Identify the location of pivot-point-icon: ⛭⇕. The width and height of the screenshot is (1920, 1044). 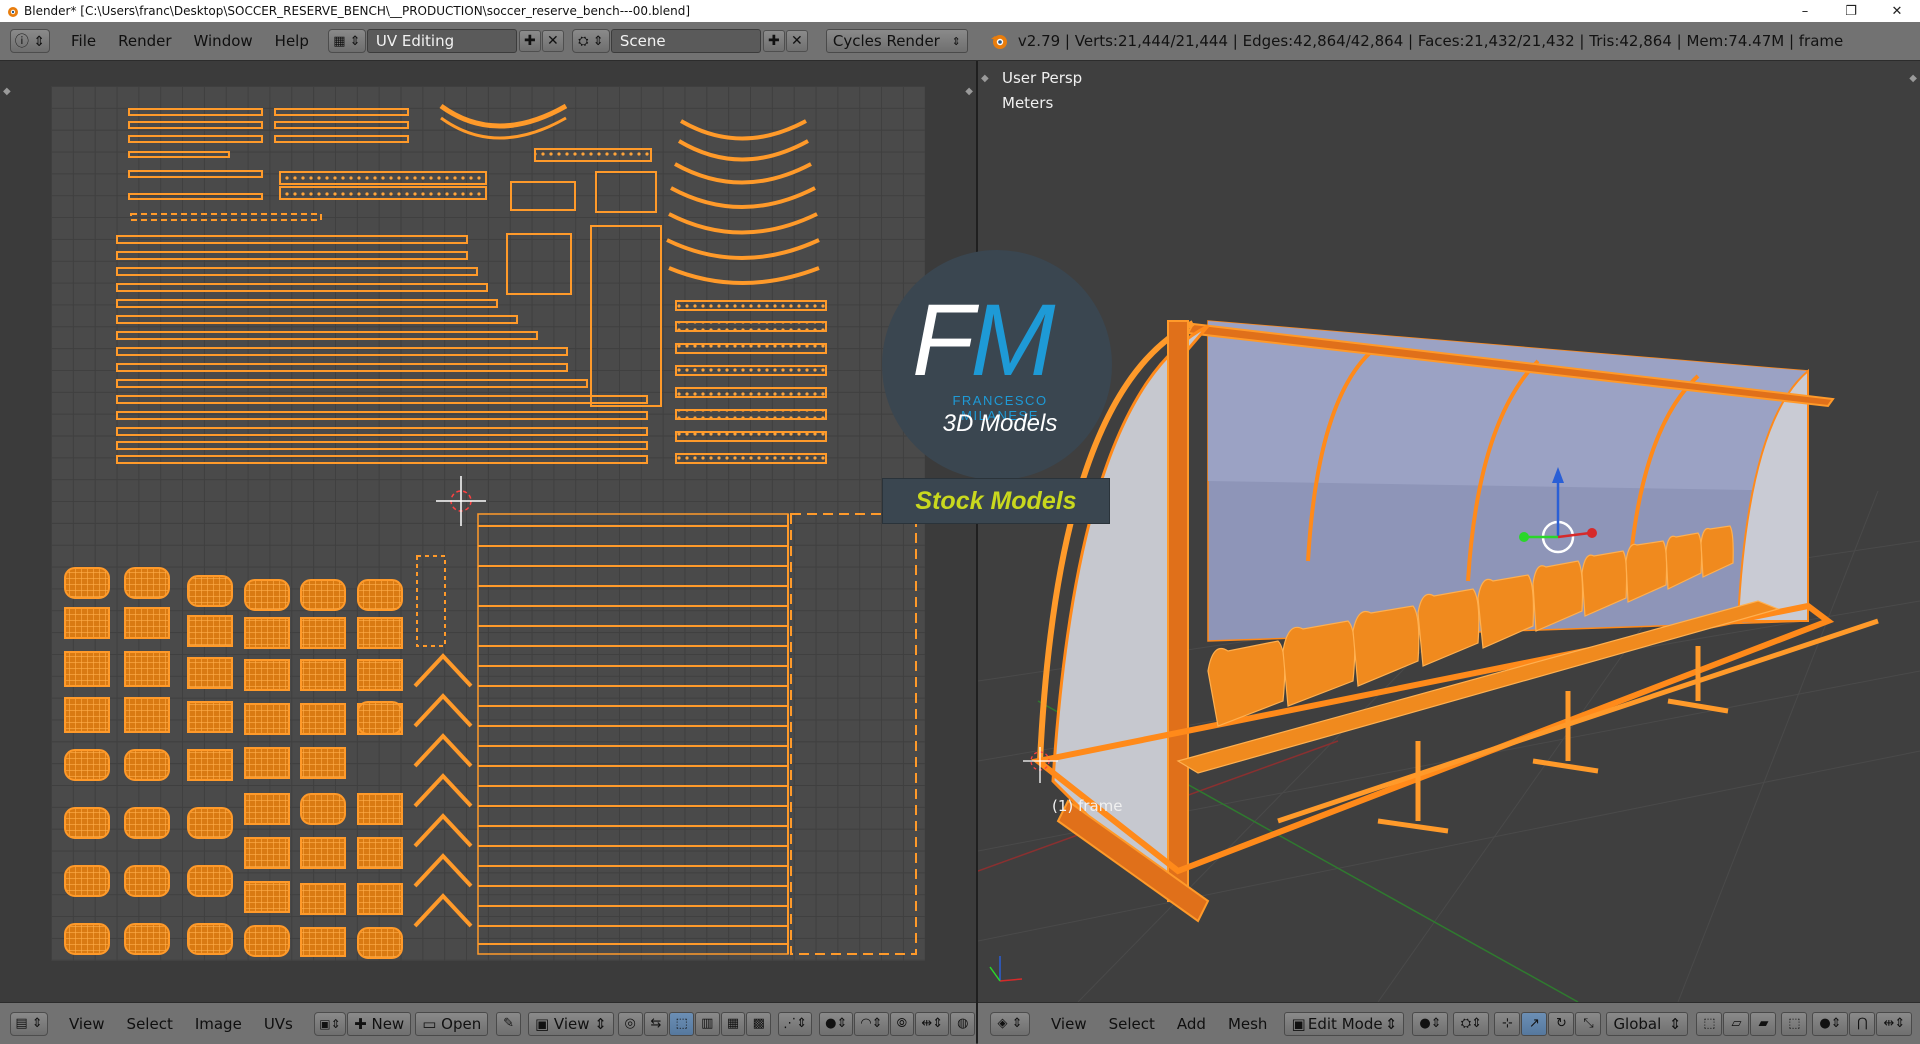
(1471, 1023).